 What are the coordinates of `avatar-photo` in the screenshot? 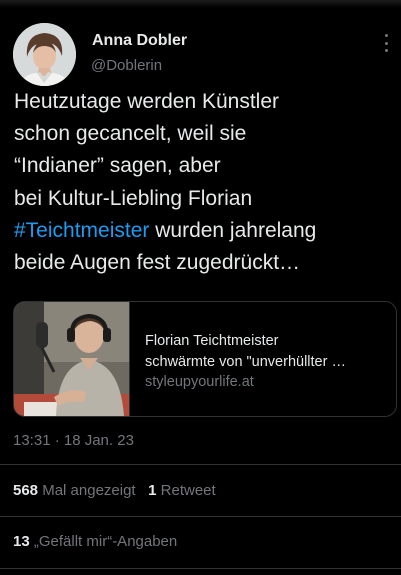 It's located at (44, 54).